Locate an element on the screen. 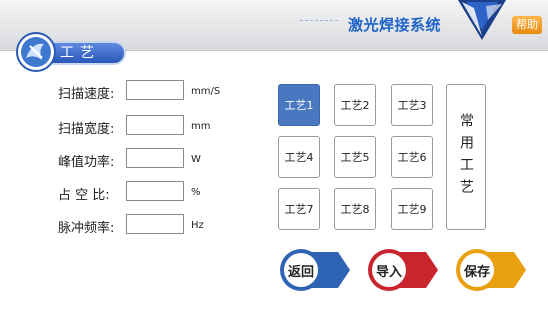  scan-width-input is located at coordinates (155, 125).